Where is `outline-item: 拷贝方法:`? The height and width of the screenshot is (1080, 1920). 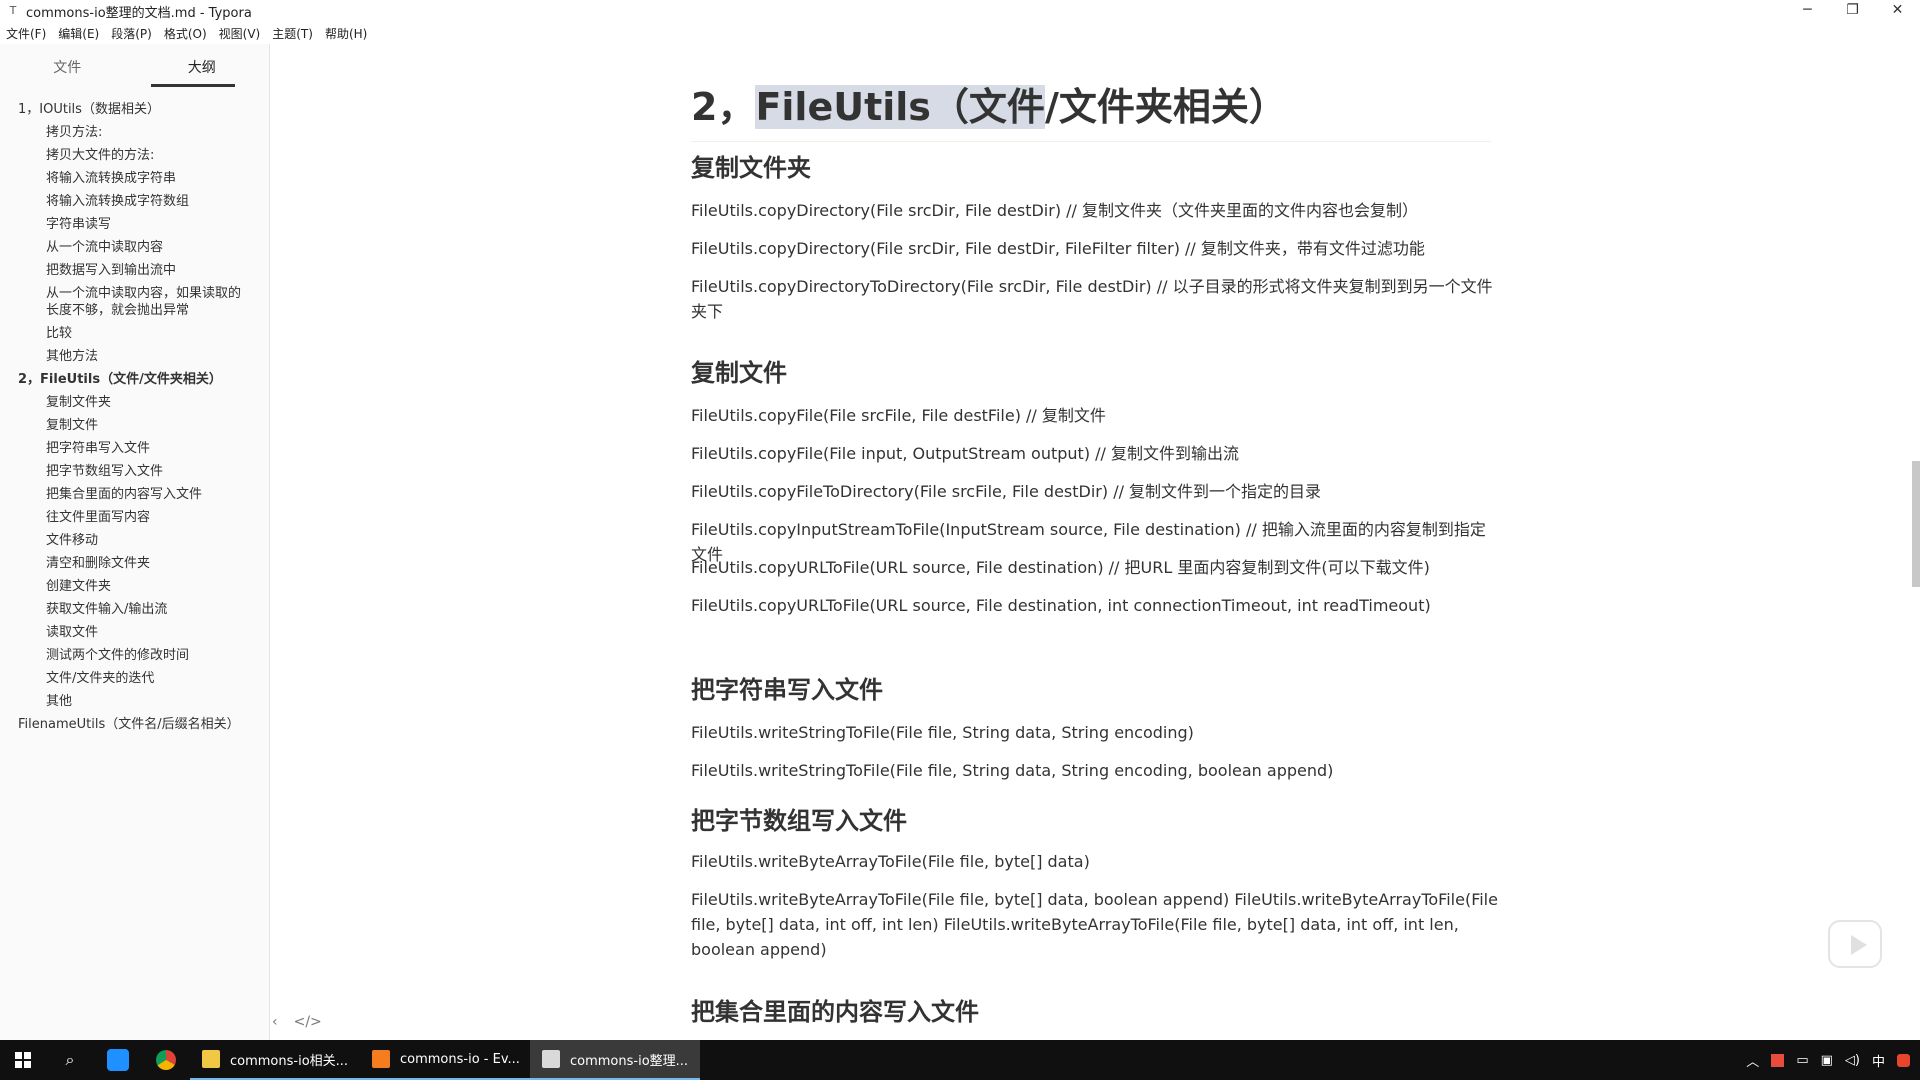
outline-item: 拷贝方法: is located at coordinates (134, 132).